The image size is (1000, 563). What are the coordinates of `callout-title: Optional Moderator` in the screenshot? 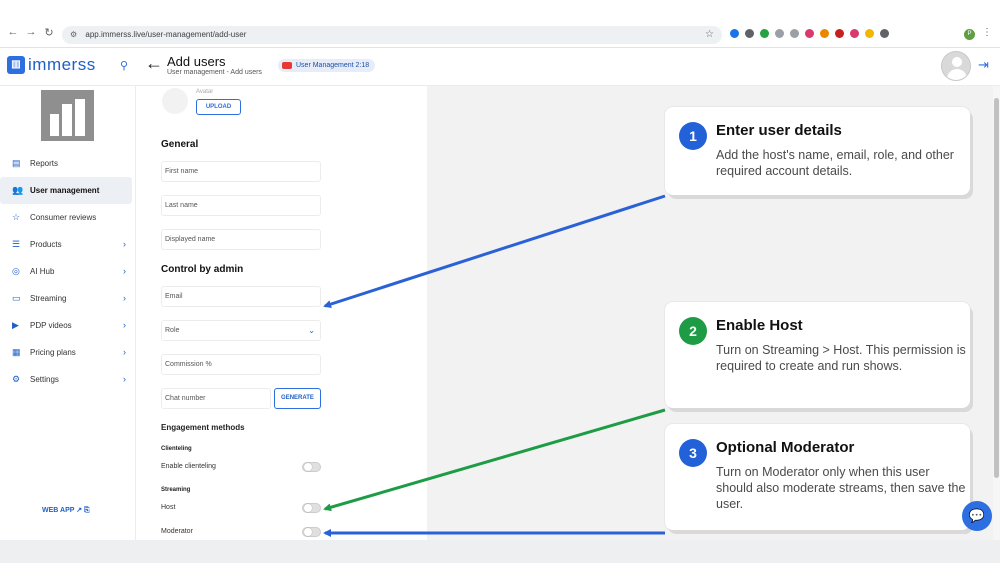 It's located at (785, 447).